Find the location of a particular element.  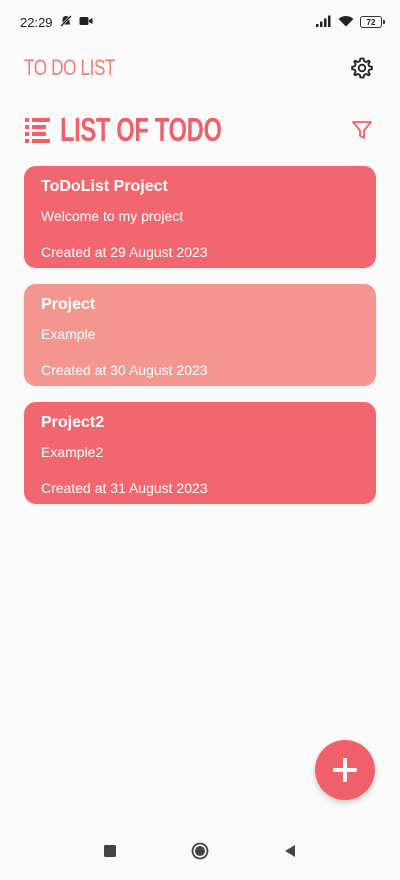

todo-description: Example is located at coordinates (68, 334).